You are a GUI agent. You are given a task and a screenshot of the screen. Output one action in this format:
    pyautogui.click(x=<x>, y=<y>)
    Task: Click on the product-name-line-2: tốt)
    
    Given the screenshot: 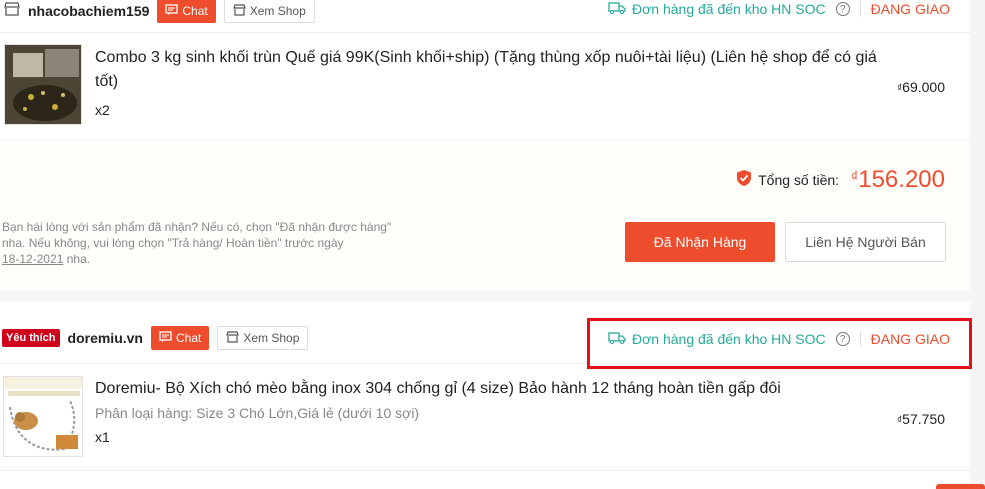 What is the action you would take?
    pyautogui.click(x=107, y=81)
    